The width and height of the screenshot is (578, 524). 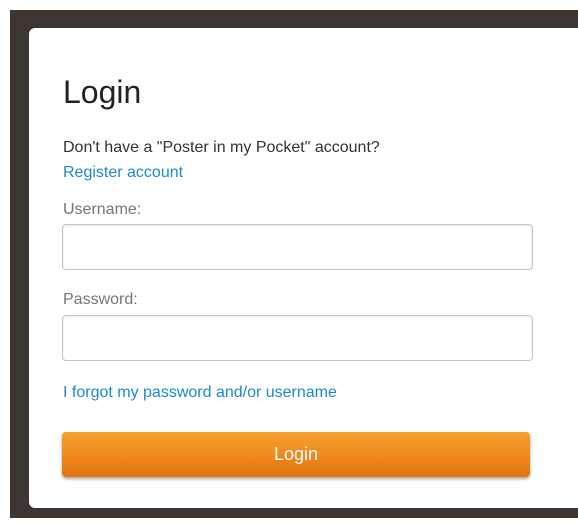 What do you see at coordinates (123, 172) in the screenshot?
I see `register-account-link: Register account` at bounding box center [123, 172].